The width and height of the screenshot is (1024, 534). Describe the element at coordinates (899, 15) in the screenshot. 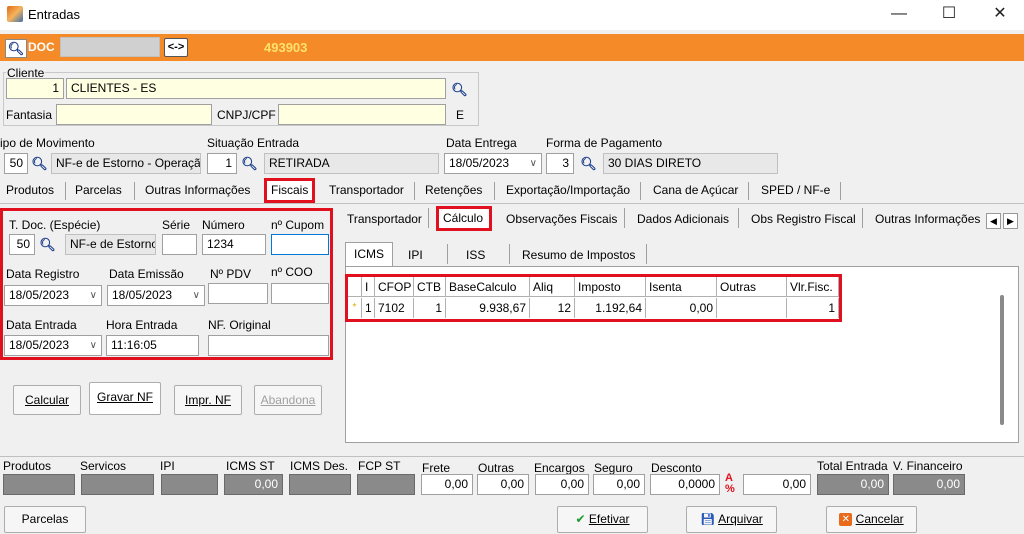

I see `minimize-button: —` at that location.